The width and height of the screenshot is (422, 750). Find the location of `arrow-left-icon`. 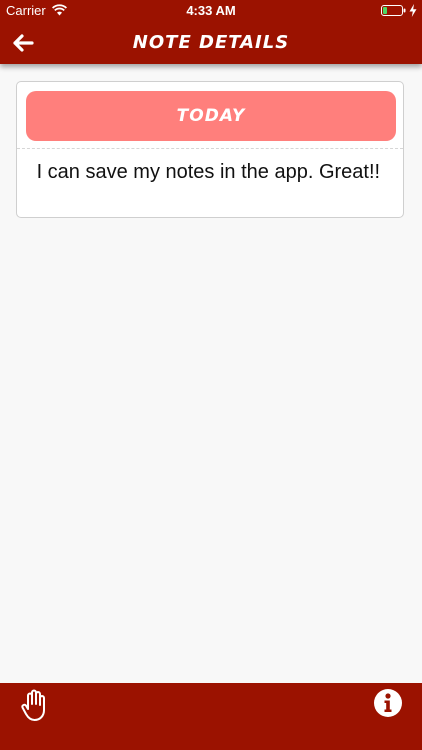

arrow-left-icon is located at coordinates (23, 43).